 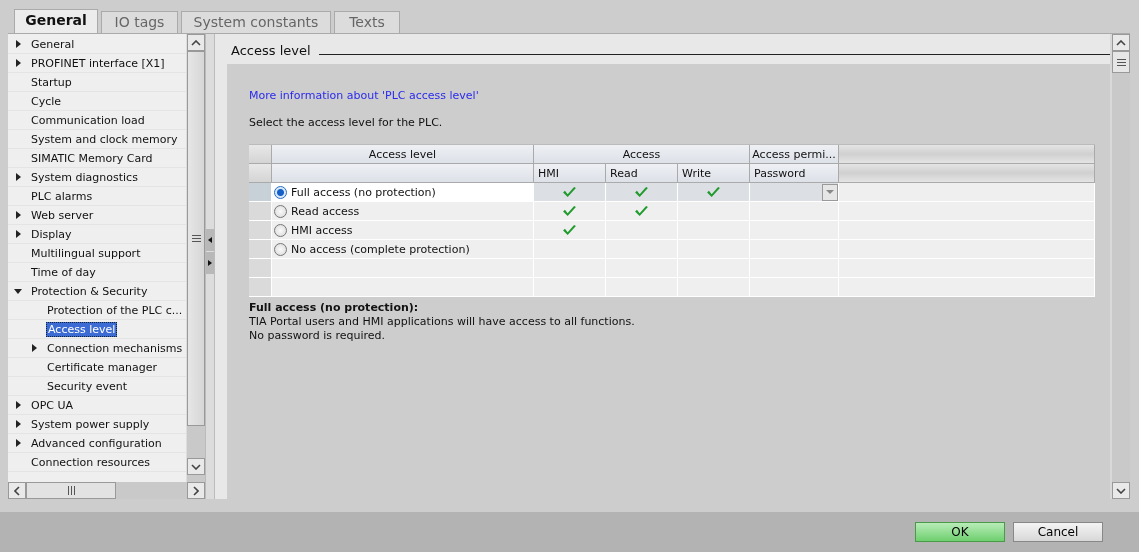 I want to click on caret-icon, so click(x=830, y=192).